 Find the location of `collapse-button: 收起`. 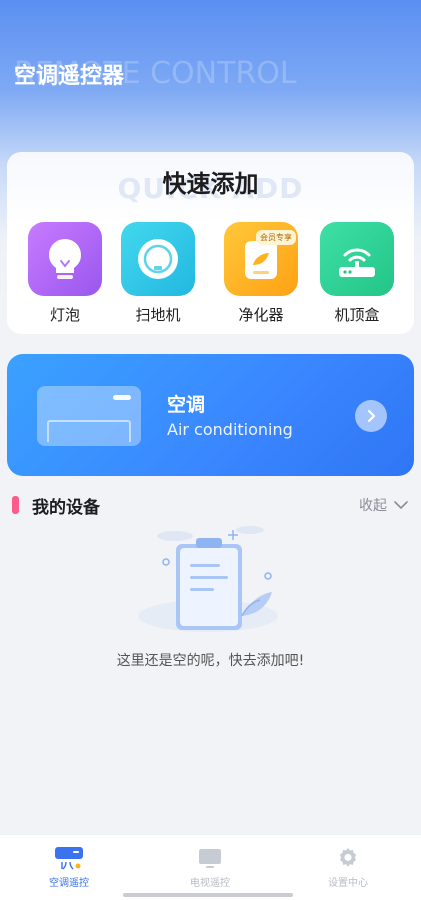

collapse-button: 收起 is located at coordinates (384, 505).